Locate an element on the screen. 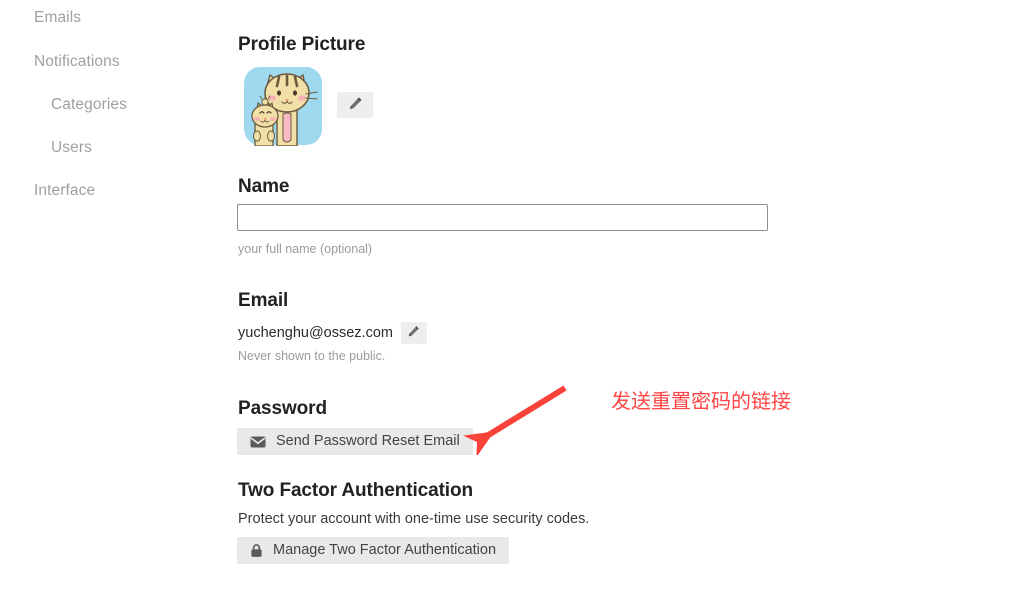  edit-email-button is located at coordinates (413, 333).